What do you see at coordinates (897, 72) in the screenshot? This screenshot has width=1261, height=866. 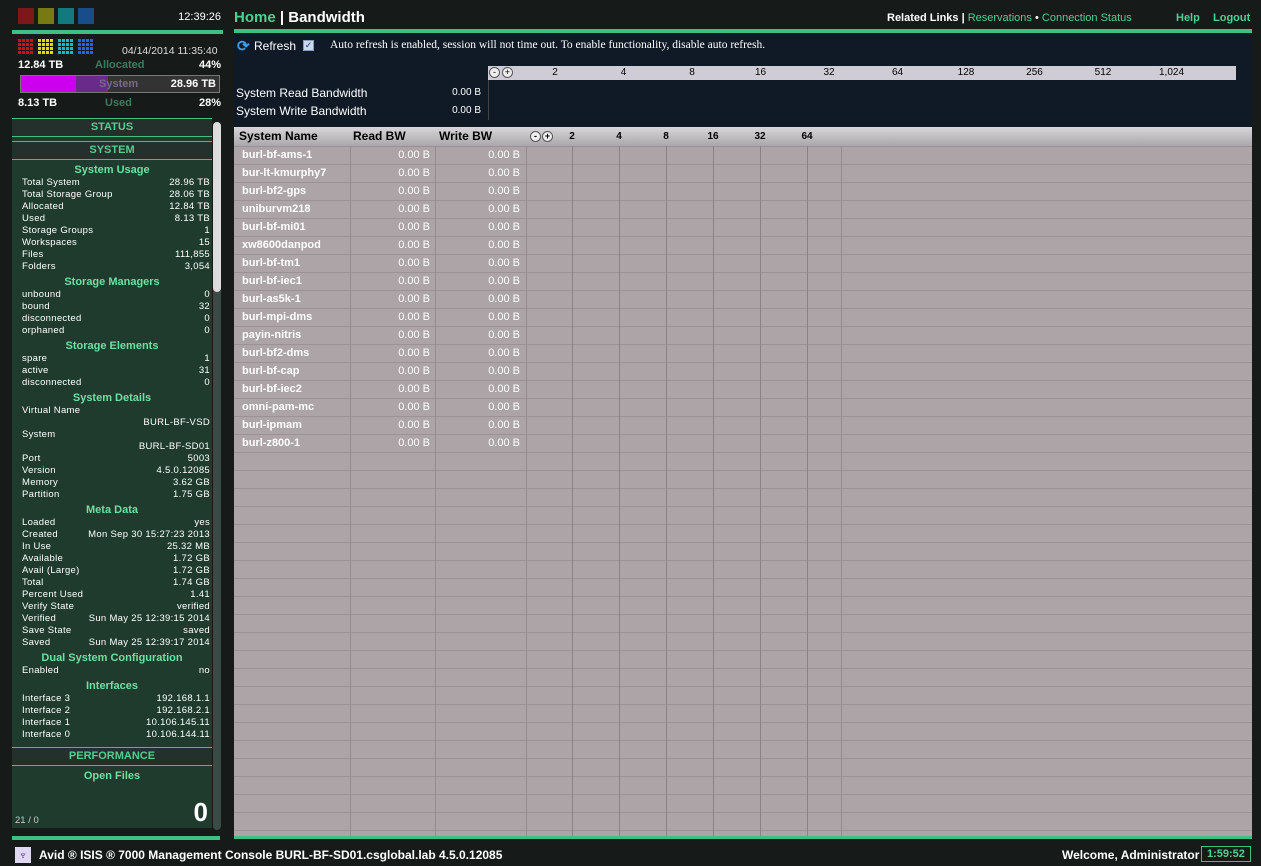 I see `scale-tick-label: 64` at bounding box center [897, 72].